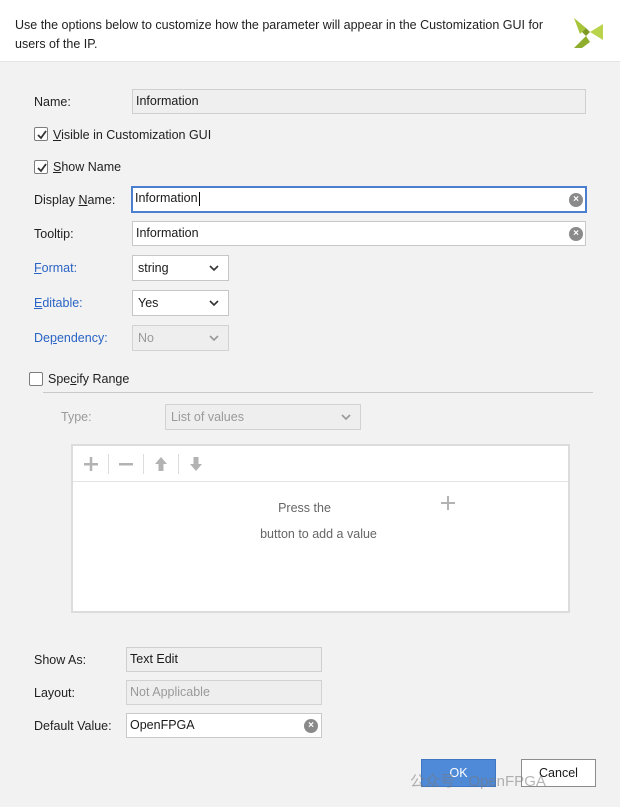 Image resolution: width=620 pixels, height=807 pixels. Describe the element at coordinates (55, 268) in the screenshot. I see `format-label: Format:` at that location.